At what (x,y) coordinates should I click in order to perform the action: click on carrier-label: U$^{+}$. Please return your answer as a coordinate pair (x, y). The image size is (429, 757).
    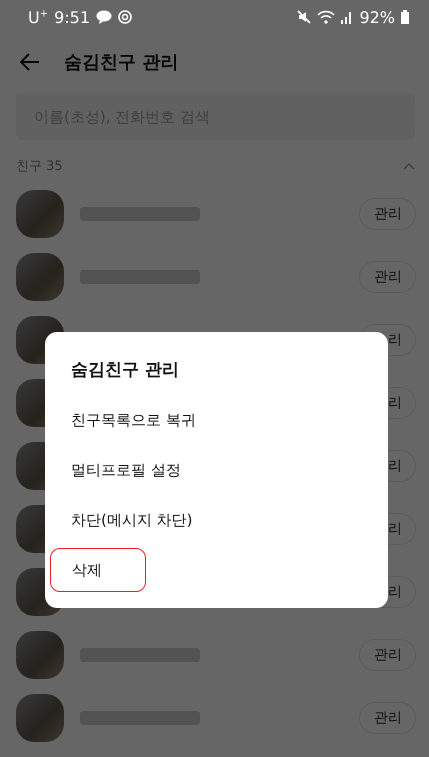
    Looking at the image, I should click on (38, 17).